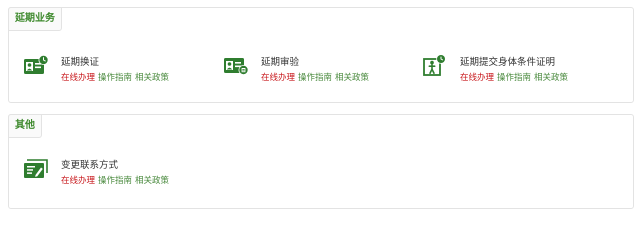 The image size is (640, 240). I want to click on contact-card-edit-icon, so click(36, 168).